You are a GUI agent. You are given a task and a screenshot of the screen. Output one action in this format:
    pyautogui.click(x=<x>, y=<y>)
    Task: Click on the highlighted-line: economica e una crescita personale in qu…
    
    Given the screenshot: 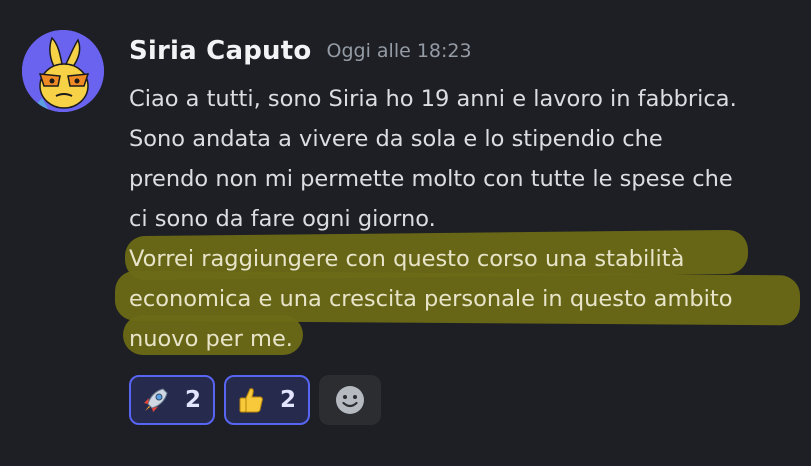 What is the action you would take?
    pyautogui.click(x=461, y=298)
    